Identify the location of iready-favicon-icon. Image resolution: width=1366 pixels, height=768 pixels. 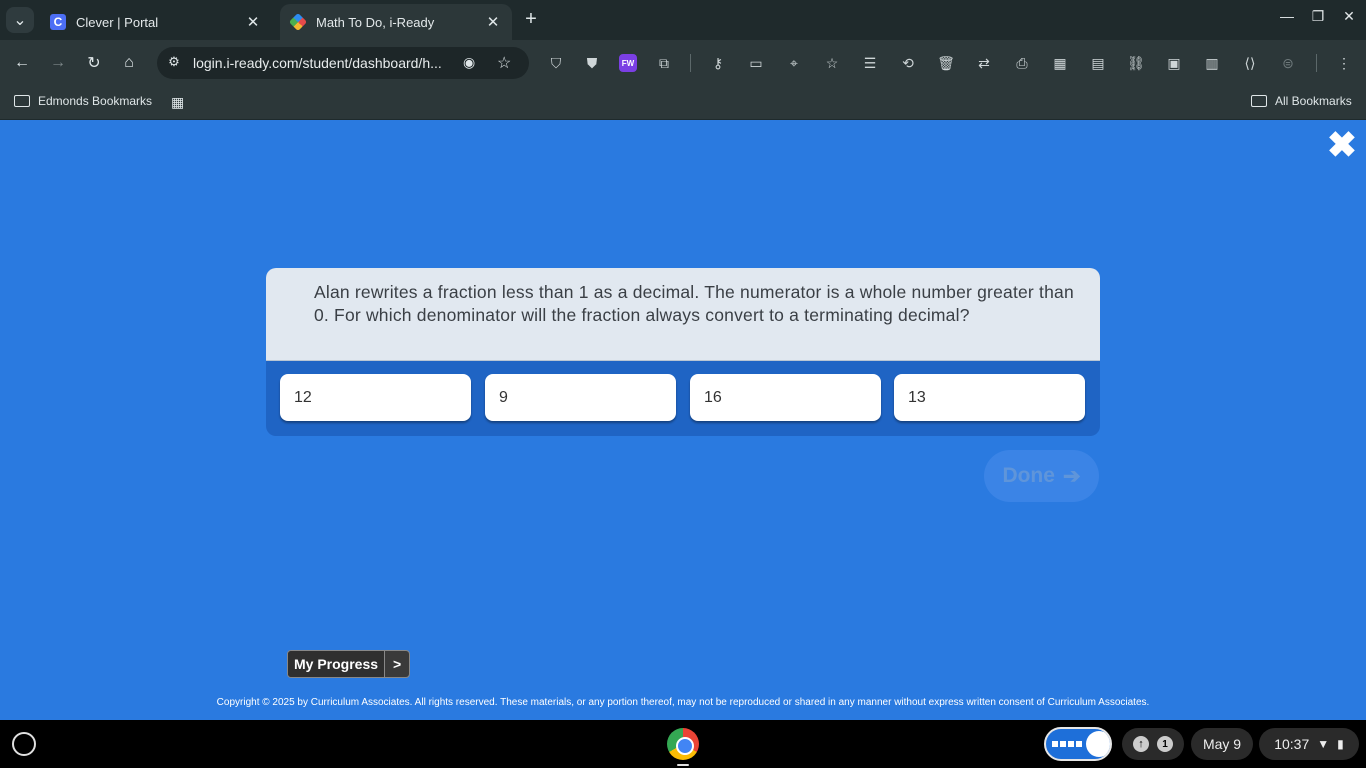
(298, 22).